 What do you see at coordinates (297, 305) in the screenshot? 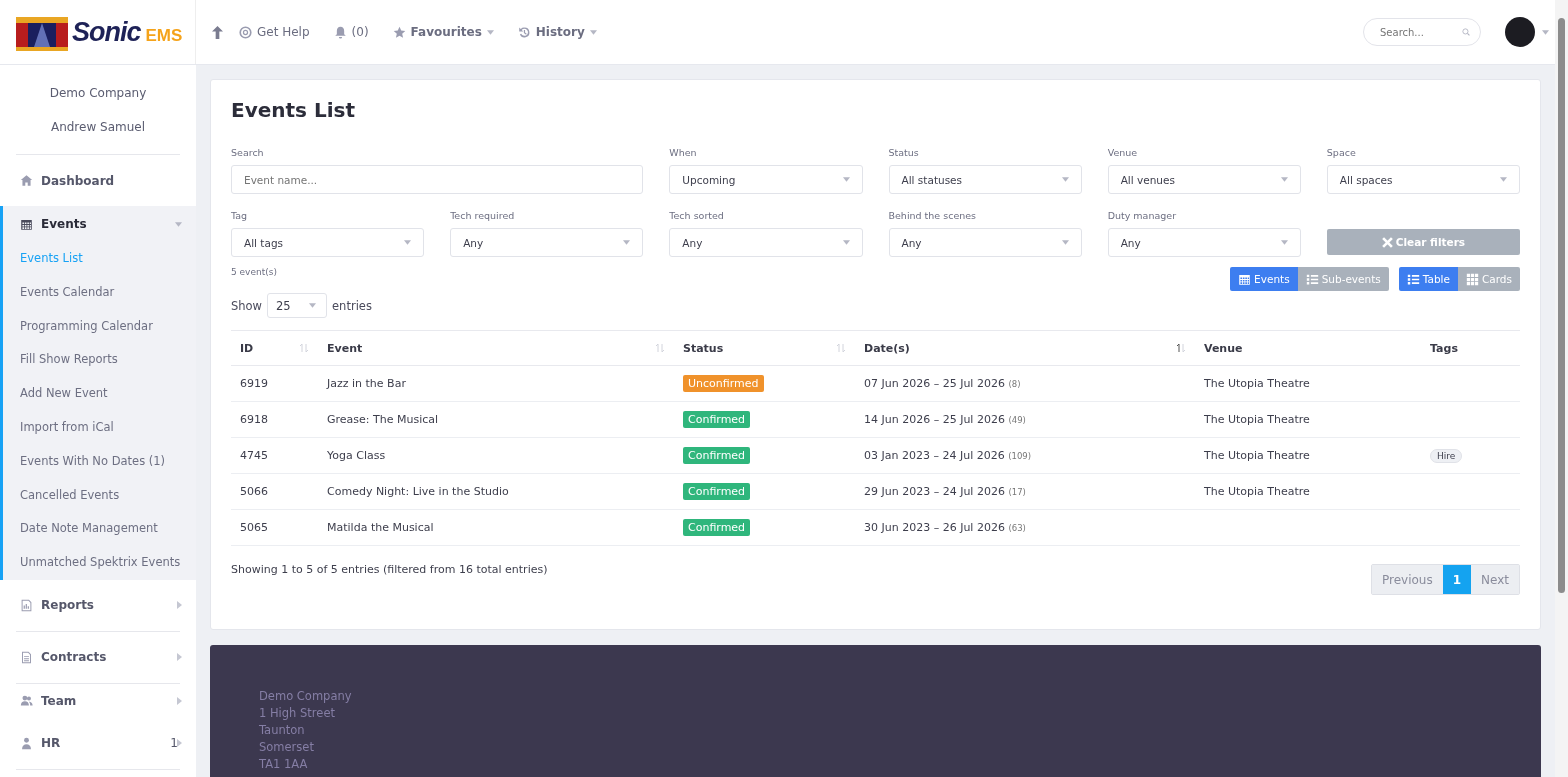
I see `entries-select: 25` at bounding box center [297, 305].